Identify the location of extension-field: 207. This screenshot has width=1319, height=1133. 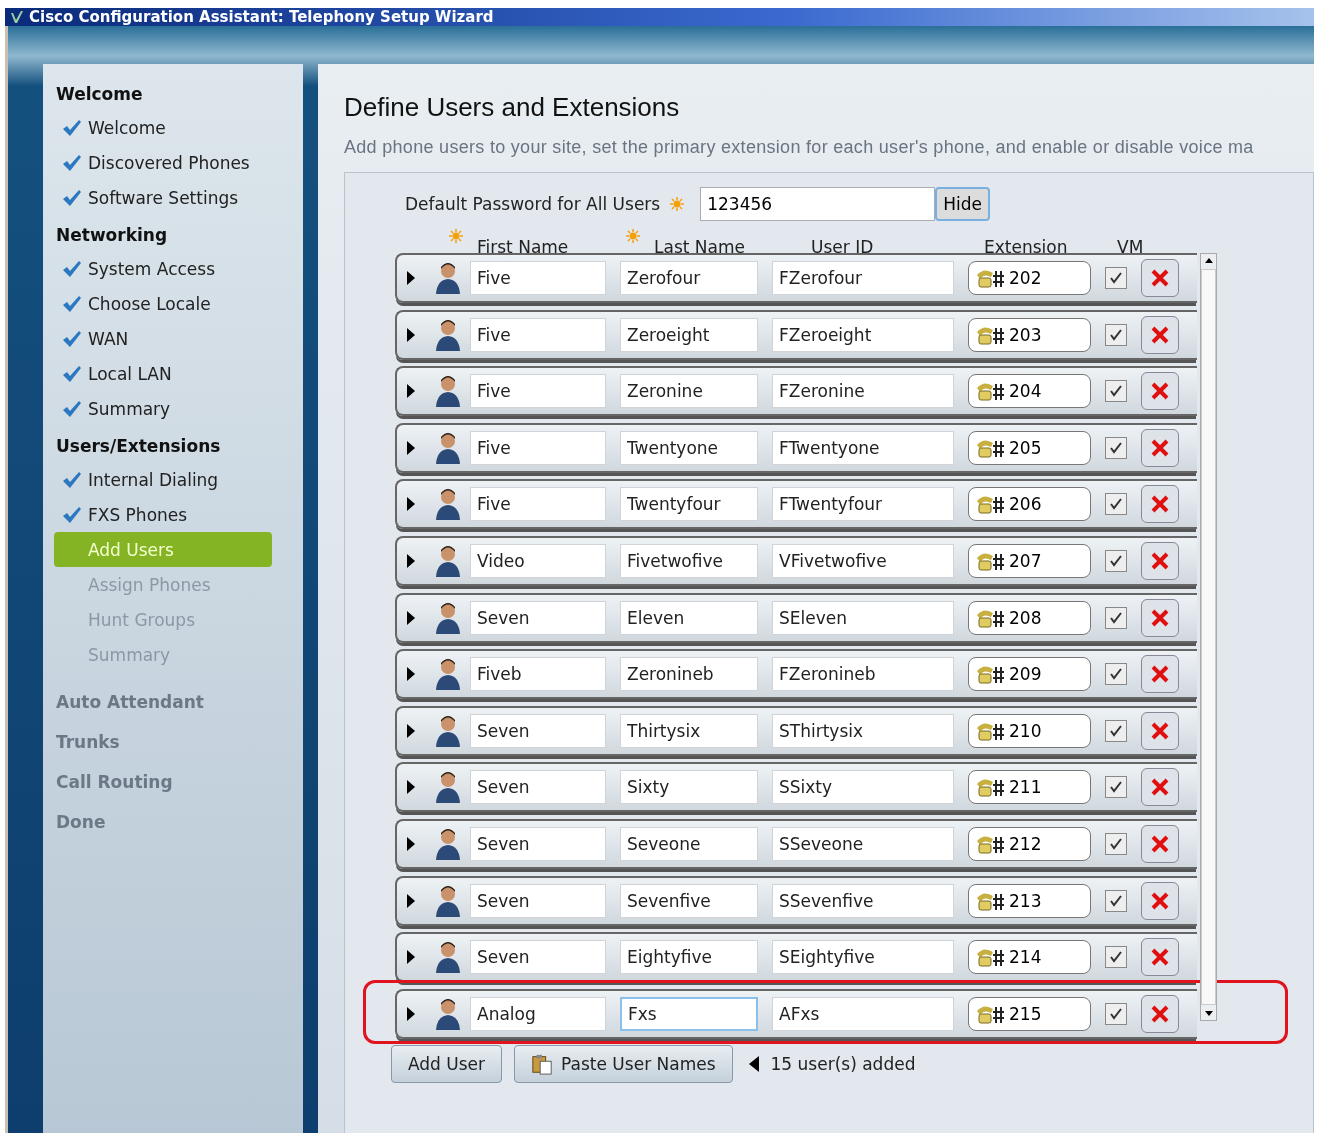
(1029, 560).